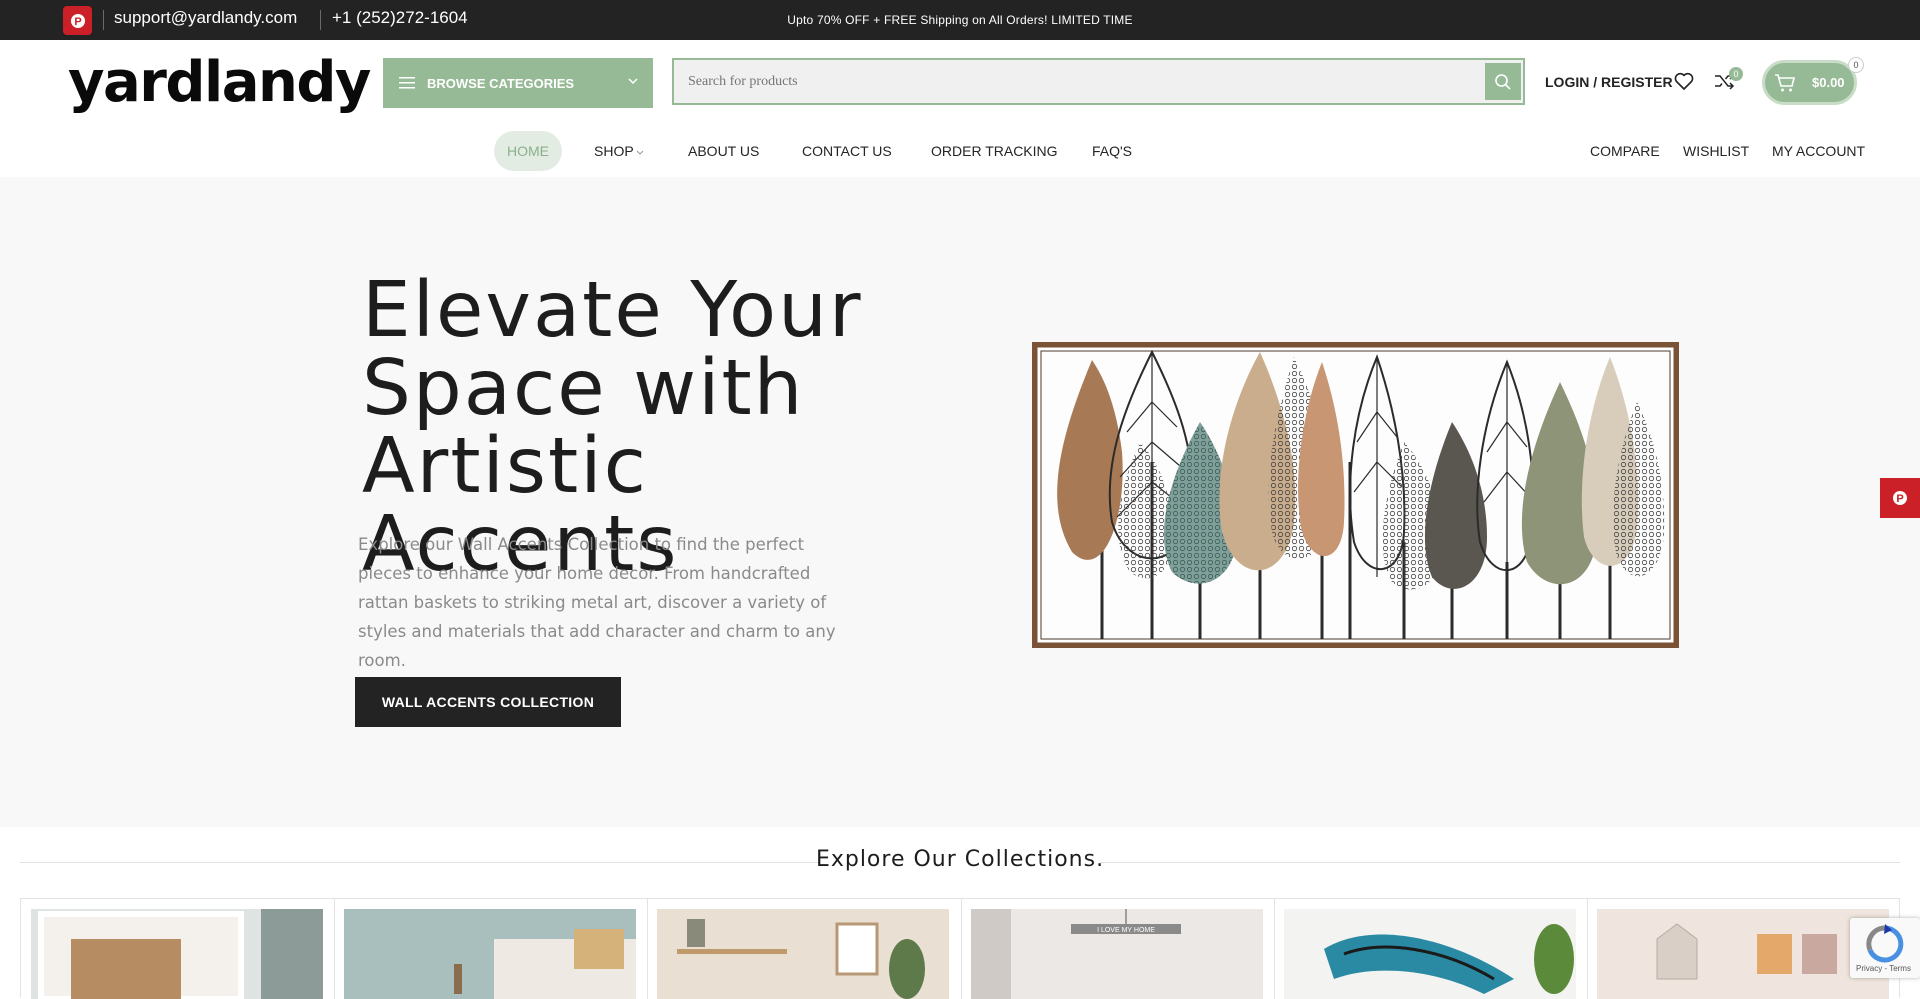  What do you see at coordinates (1736, 74) in the screenshot?
I see `compare-count-badge: 0` at bounding box center [1736, 74].